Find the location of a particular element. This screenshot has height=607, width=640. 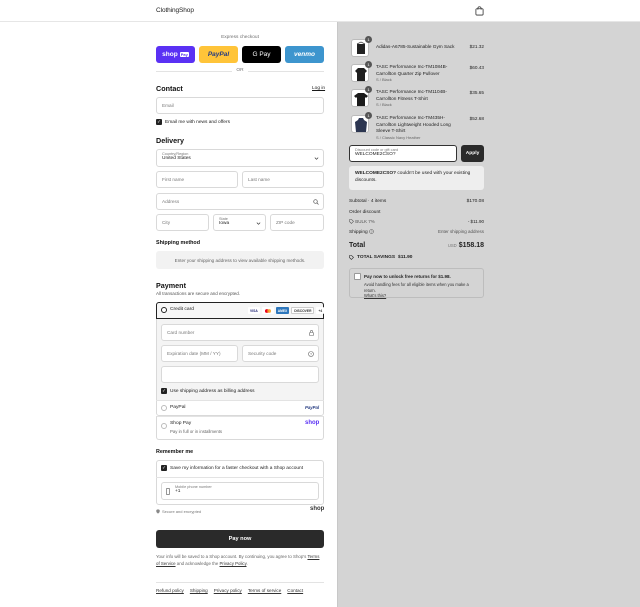

venmo-express-button: venmo is located at coordinates (304, 54).